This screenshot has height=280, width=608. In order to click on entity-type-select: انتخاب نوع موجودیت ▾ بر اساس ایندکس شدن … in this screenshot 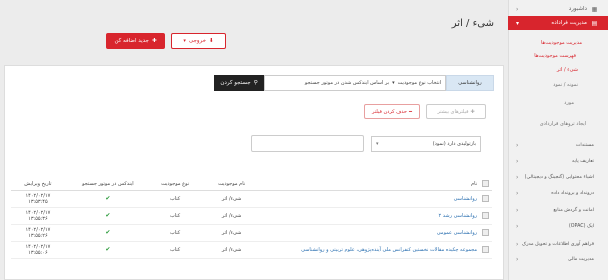, I will do `click(355, 83)`.